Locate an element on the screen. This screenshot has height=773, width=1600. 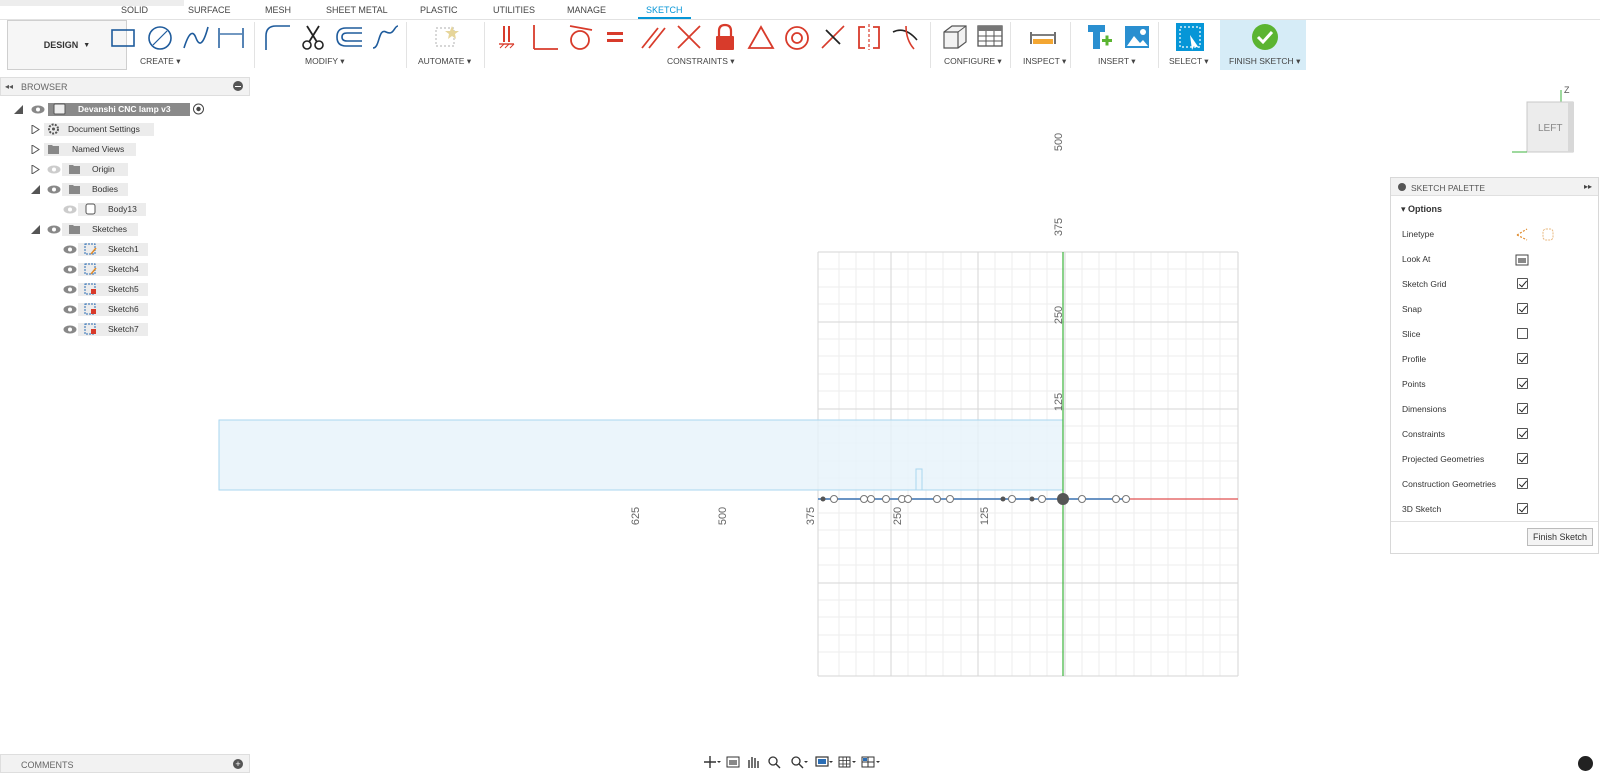
circle-icon is located at coordinates (160, 37).